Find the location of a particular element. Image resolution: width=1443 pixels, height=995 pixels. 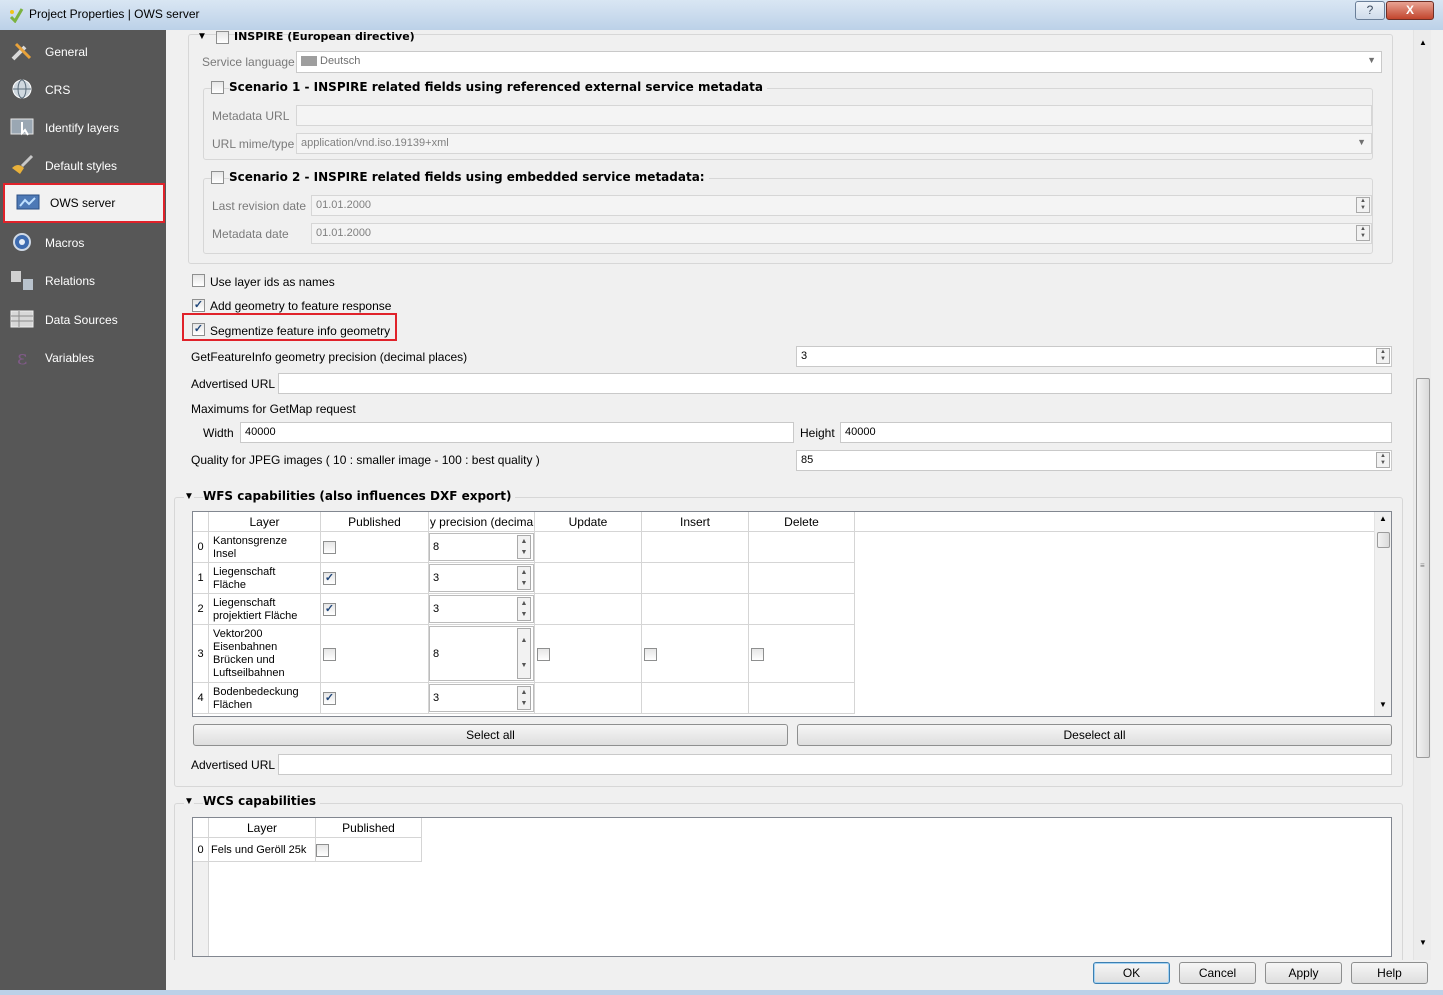

sidebar-item-data-sources: Data Sources is located at coordinates (83, 319).